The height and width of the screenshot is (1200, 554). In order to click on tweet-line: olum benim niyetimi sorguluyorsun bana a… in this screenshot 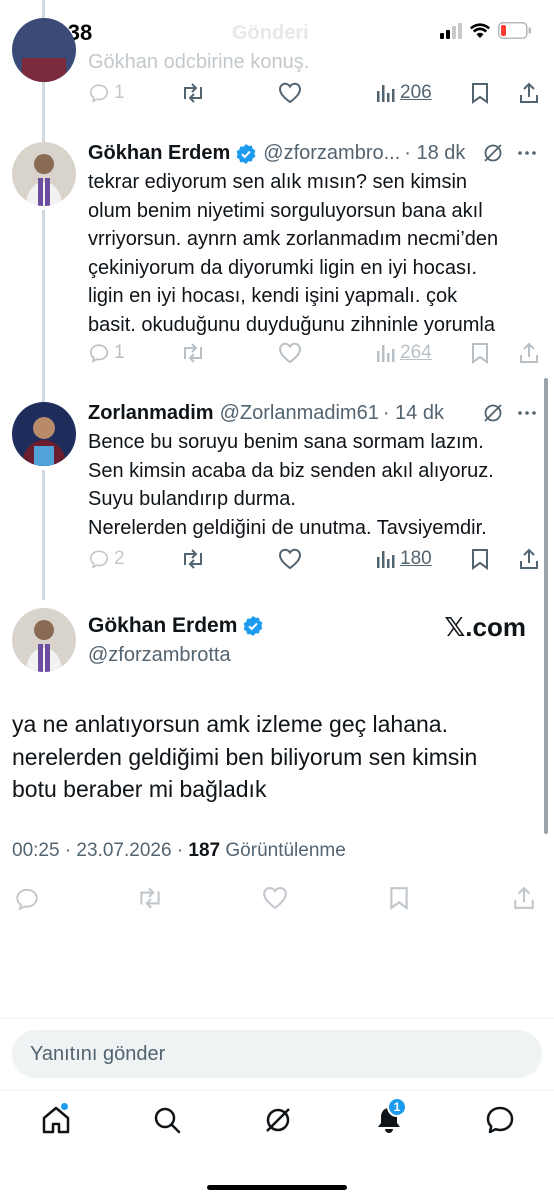, I will do `click(285, 210)`.